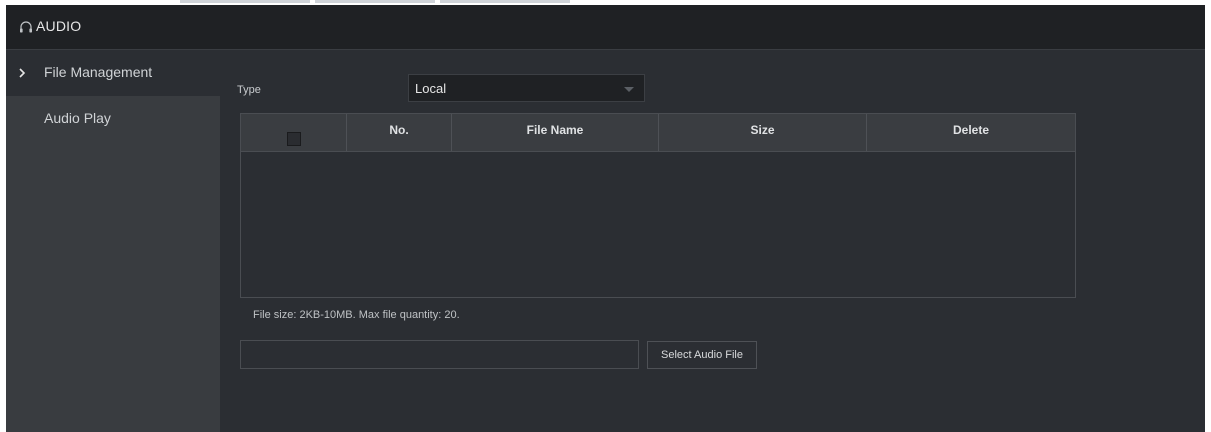 This screenshot has height=432, width=1211. I want to click on table-header: No. File Name Size Delete, so click(658, 133).